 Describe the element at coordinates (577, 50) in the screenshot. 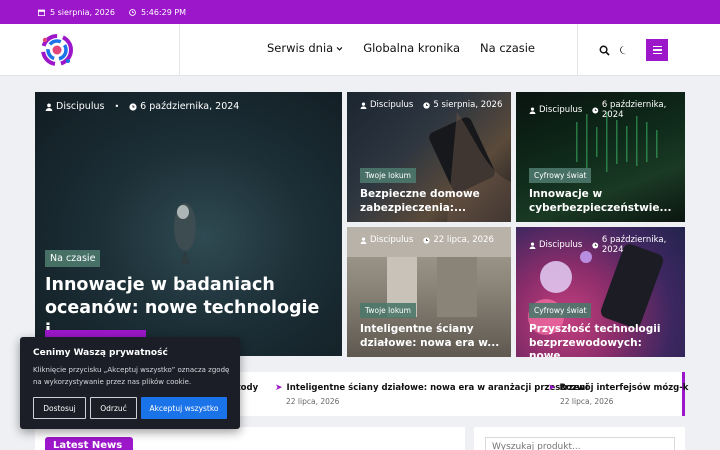

I see `header-divider-right` at that location.